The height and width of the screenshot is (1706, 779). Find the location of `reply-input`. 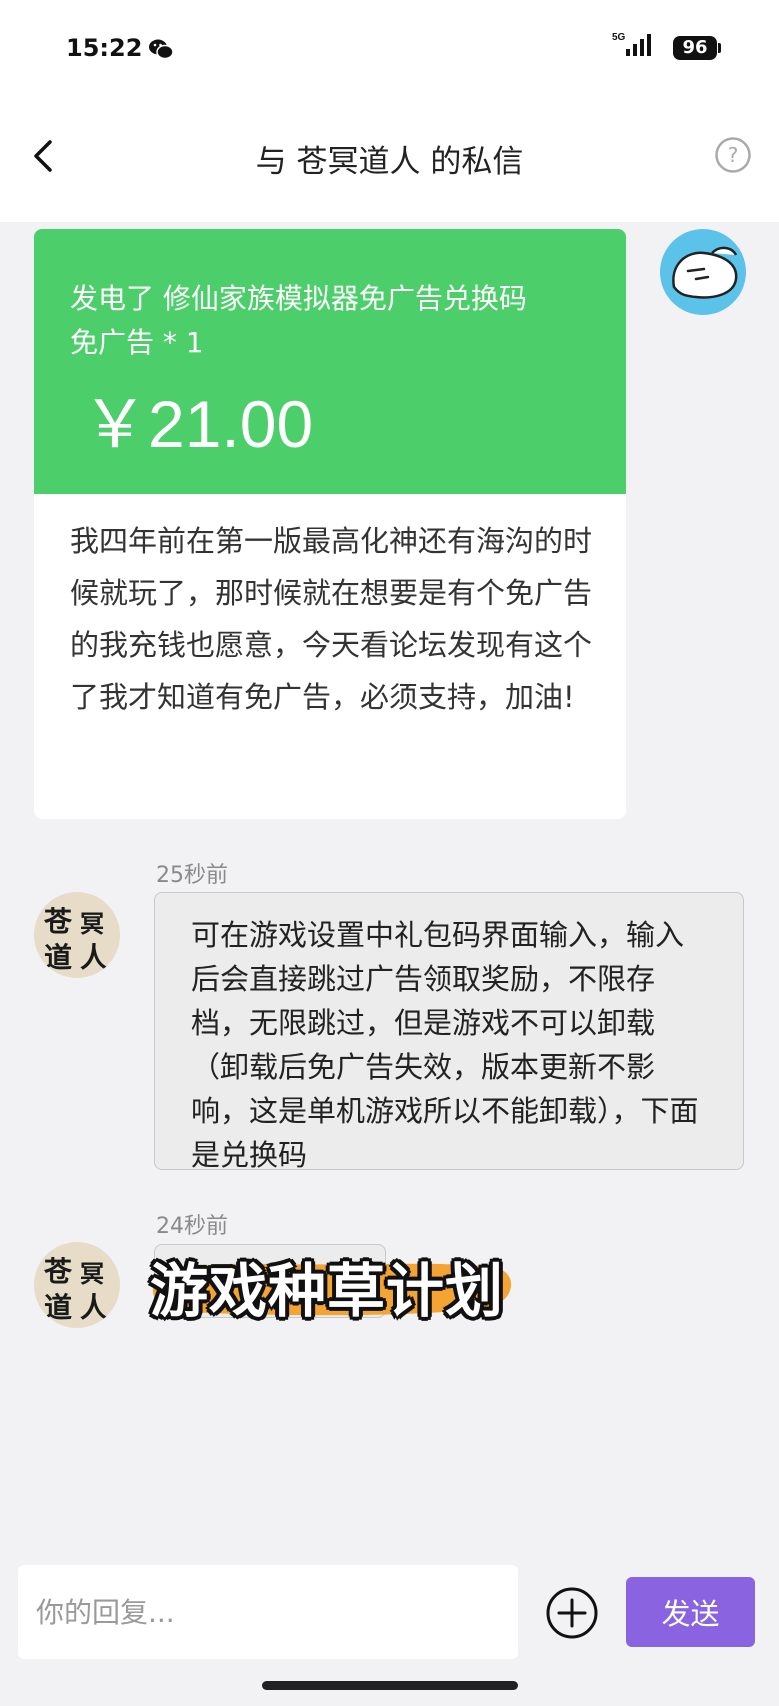

reply-input is located at coordinates (268, 1612).